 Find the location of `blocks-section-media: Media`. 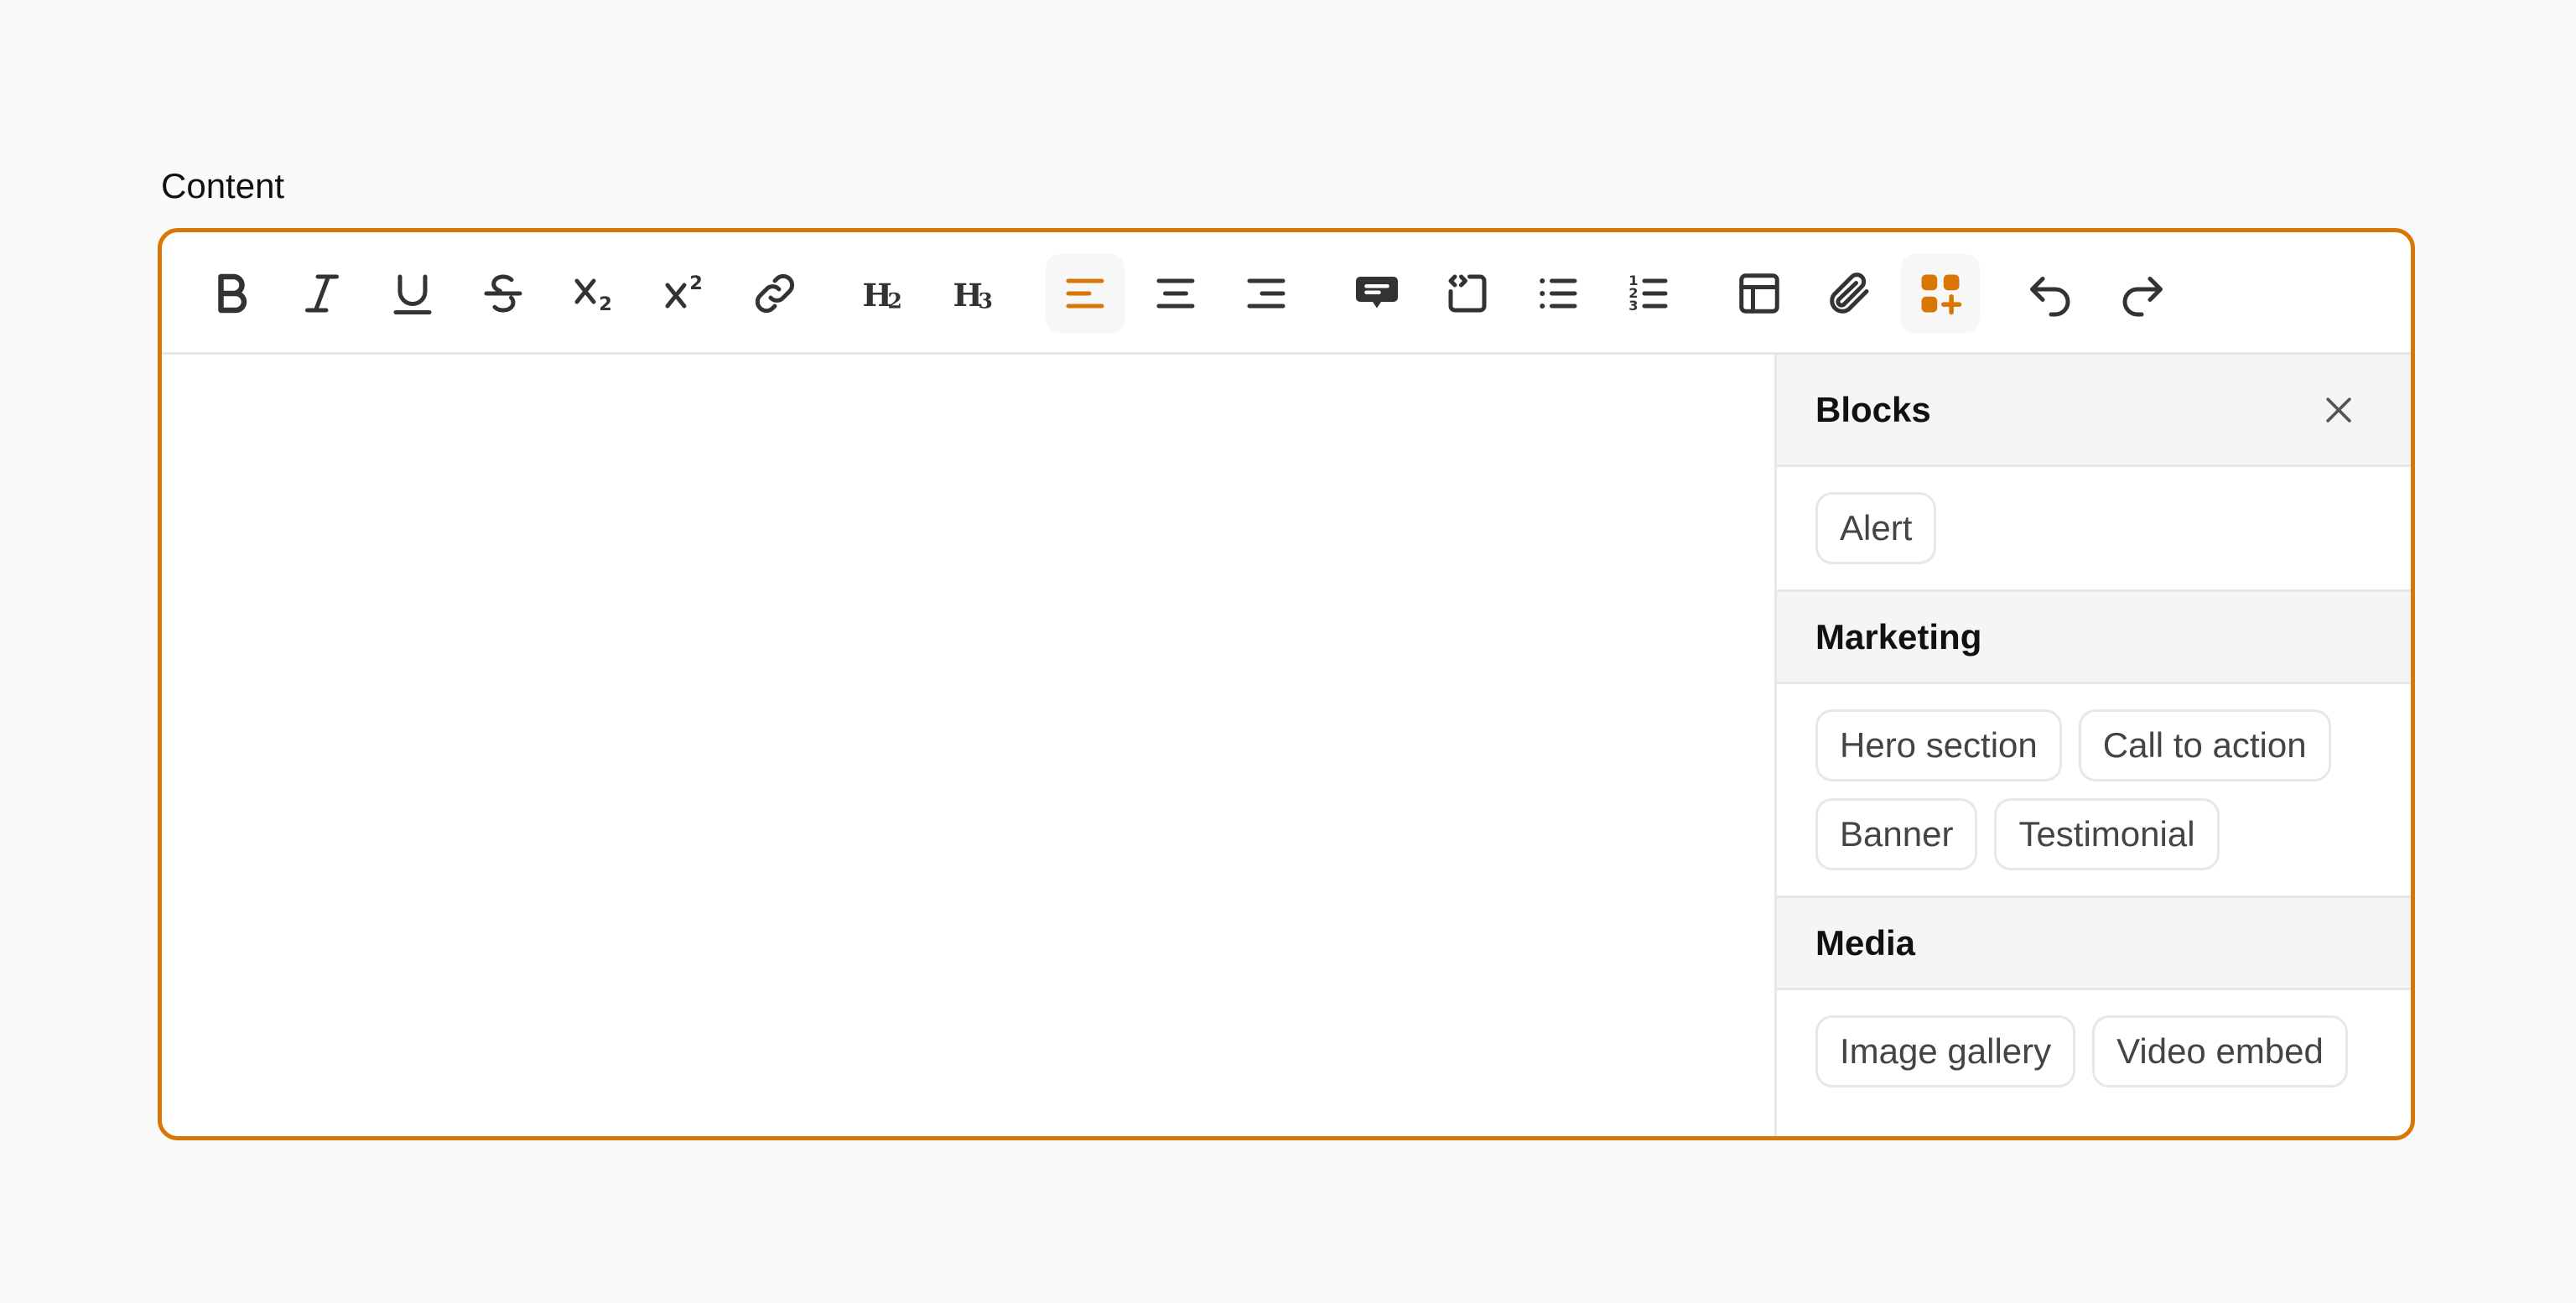

blocks-section-media: Media is located at coordinates (2094, 944).